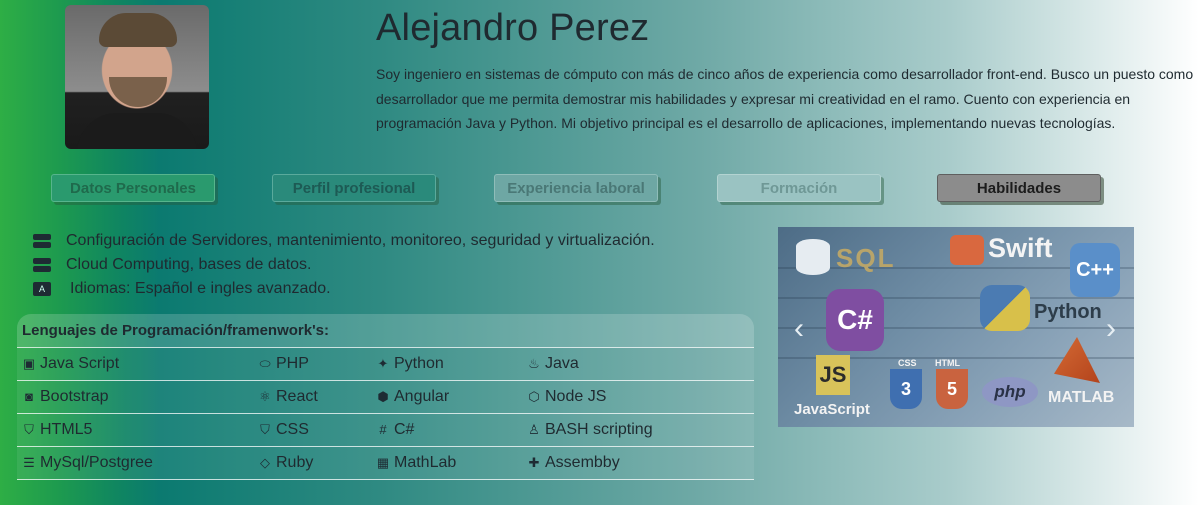  I want to click on table-cell: ⚛ React, so click(287, 397).